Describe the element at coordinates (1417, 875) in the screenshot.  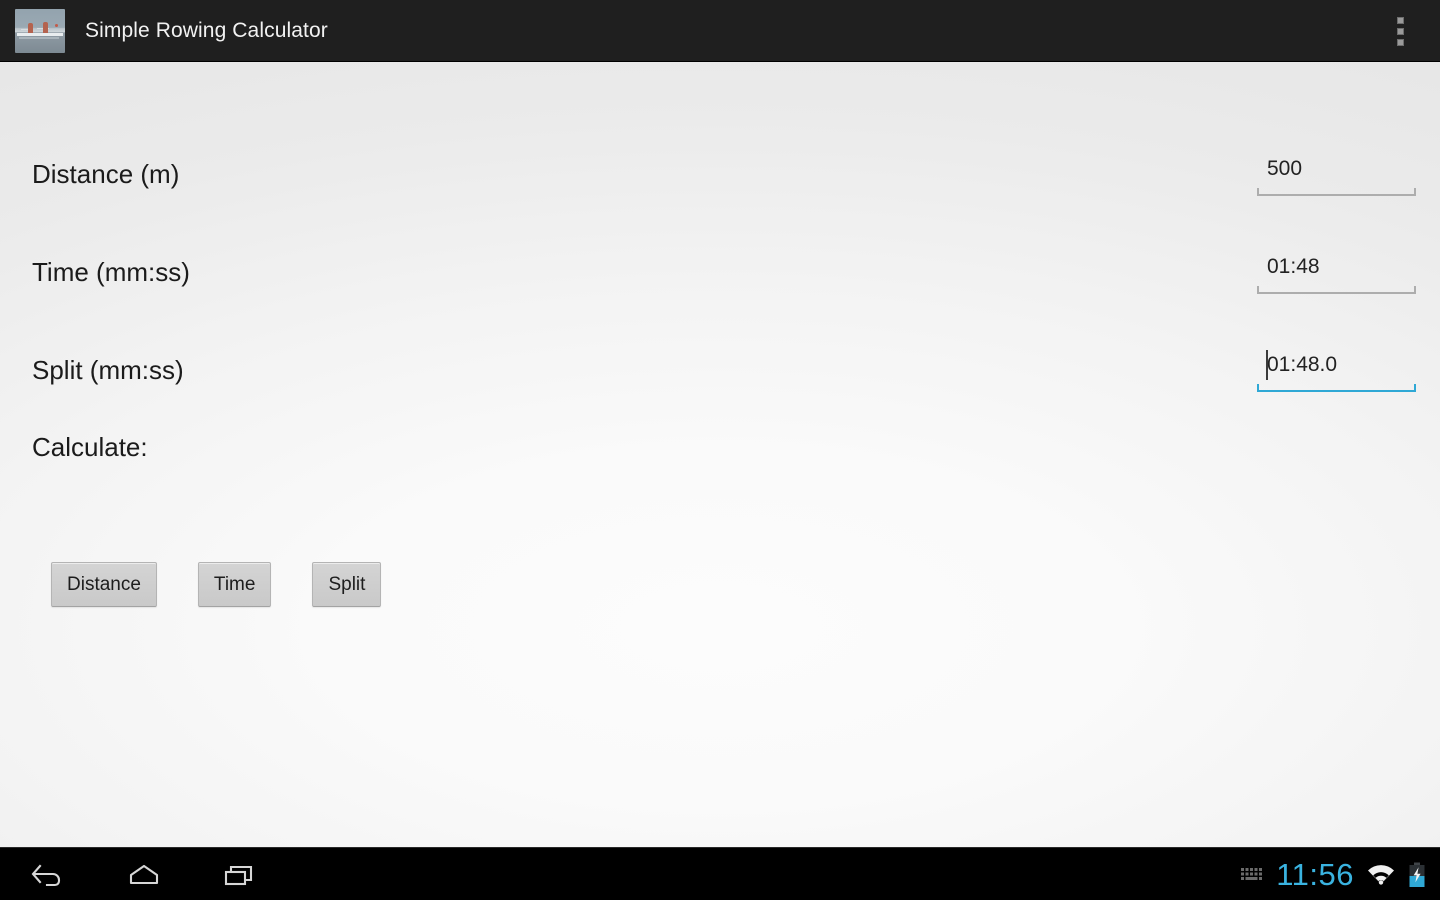
I see `battery-charging-icon` at that location.